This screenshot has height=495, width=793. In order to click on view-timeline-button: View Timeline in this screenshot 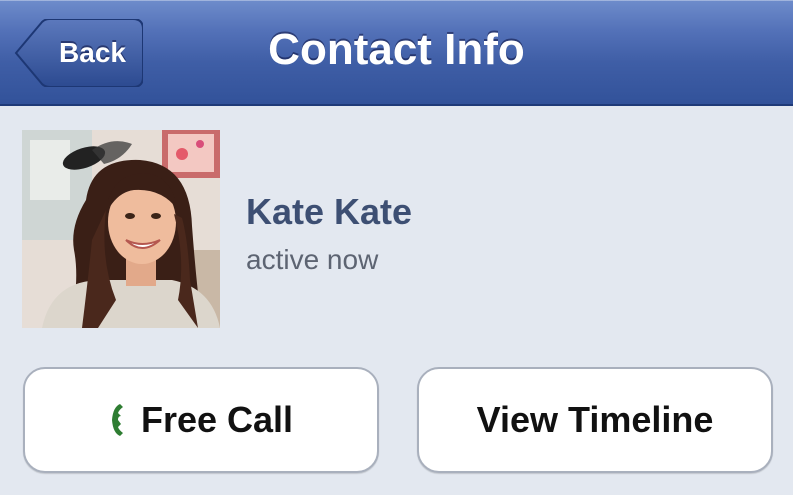, I will do `click(595, 420)`.